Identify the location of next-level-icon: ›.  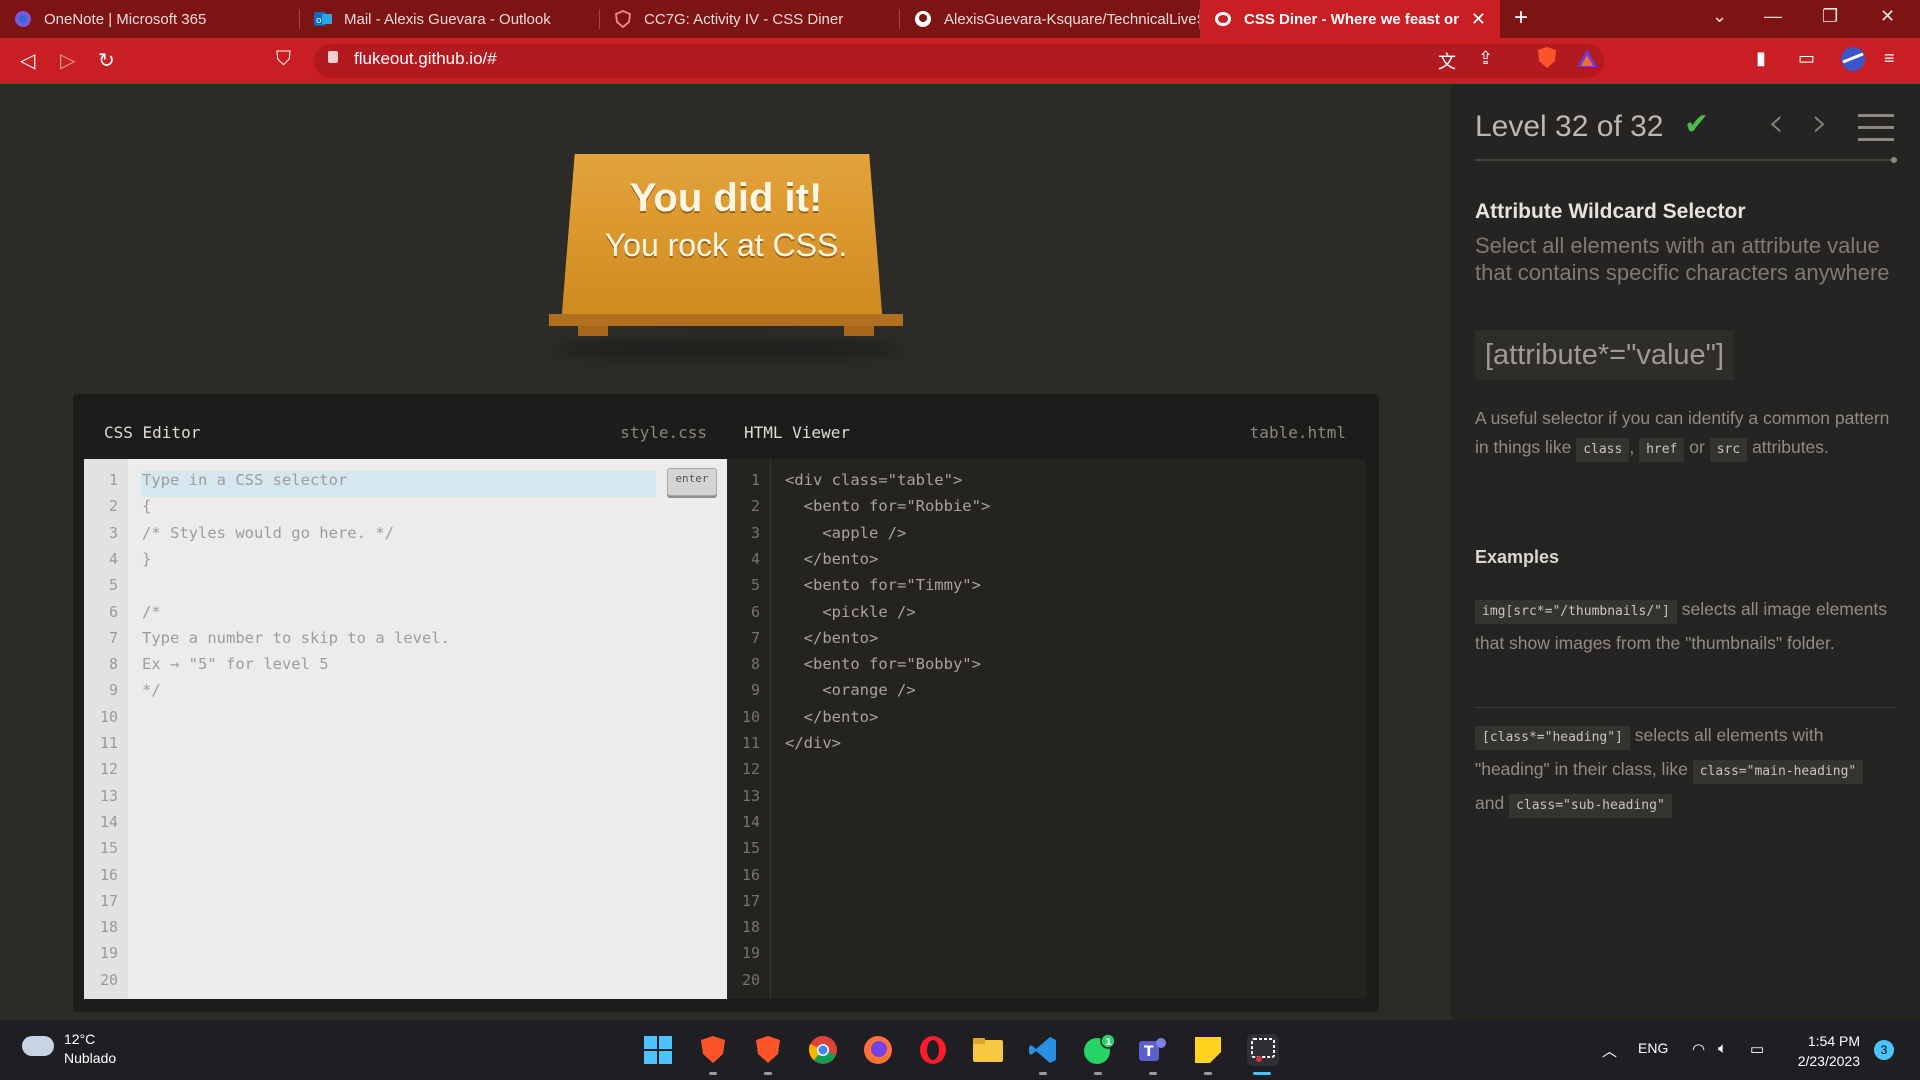
(1820, 123).